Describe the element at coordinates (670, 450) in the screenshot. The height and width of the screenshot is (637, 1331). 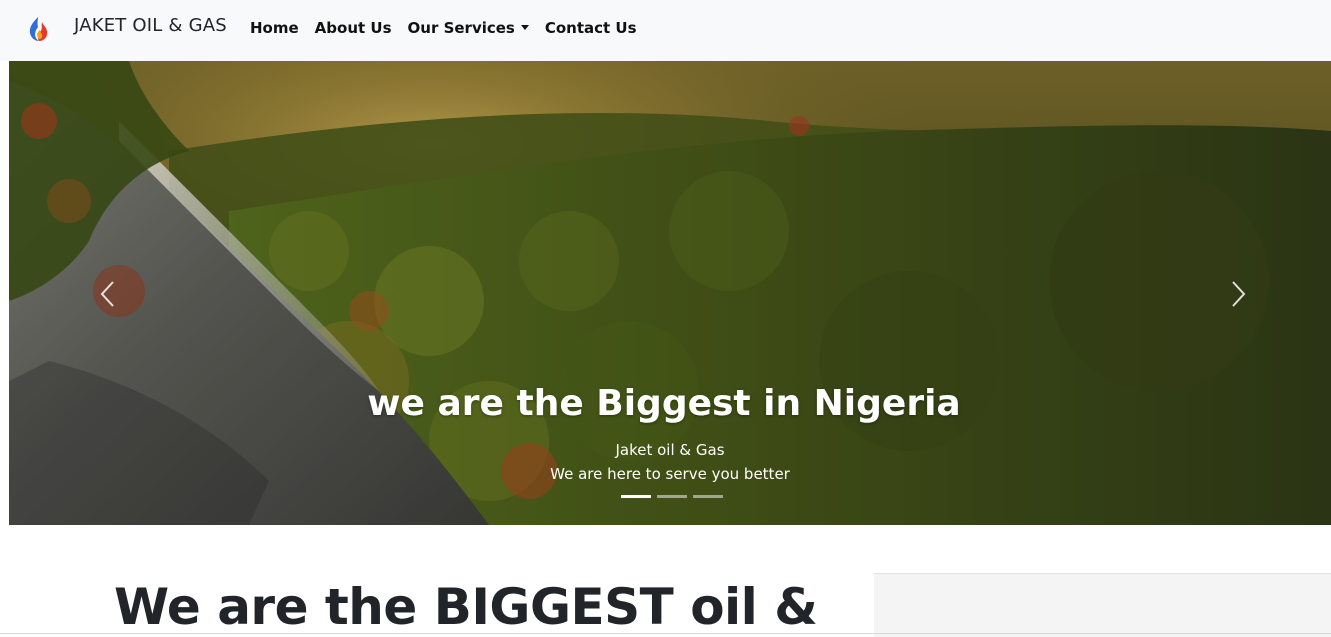
I see `carousel-caption-subtitle: Jaket oil & Gas` at that location.